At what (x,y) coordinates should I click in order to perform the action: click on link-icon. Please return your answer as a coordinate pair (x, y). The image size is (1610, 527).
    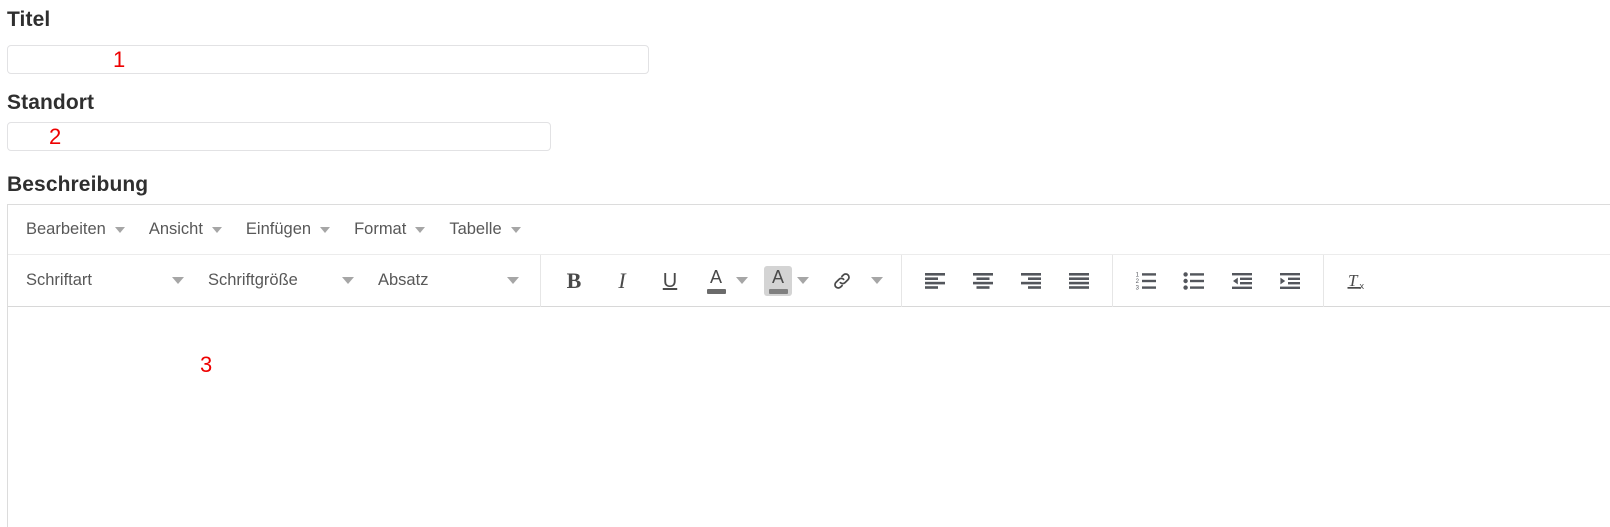
    Looking at the image, I should click on (842, 280).